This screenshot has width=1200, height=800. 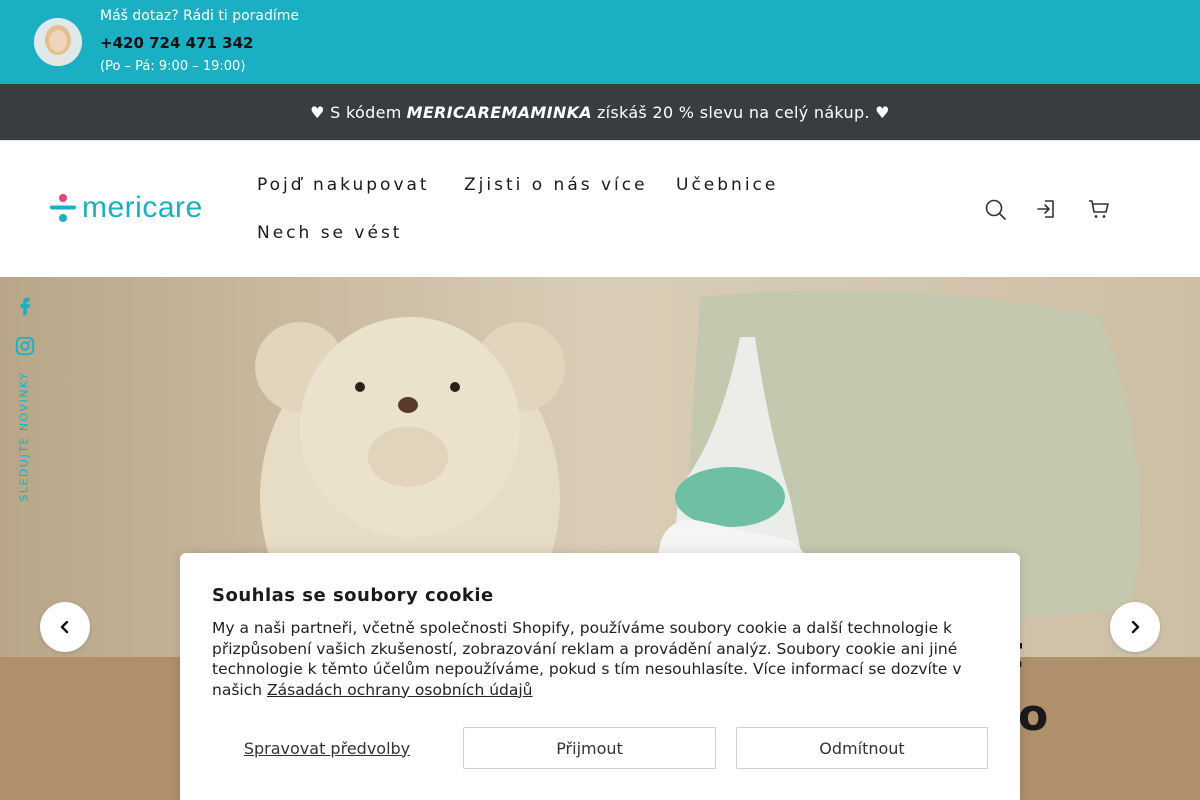 What do you see at coordinates (329, 233) in the screenshot?
I see `nav-guide: Nech se vést` at bounding box center [329, 233].